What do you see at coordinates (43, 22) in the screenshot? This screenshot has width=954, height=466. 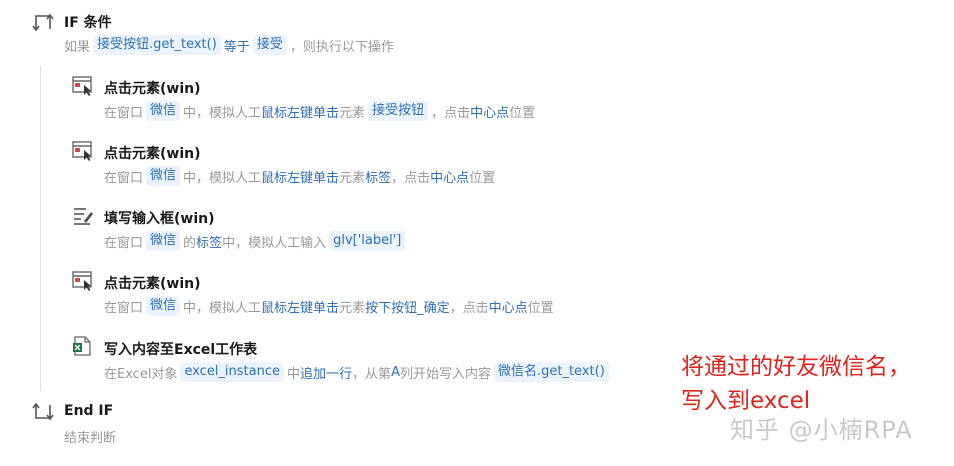 I see `if-branch-icon` at bounding box center [43, 22].